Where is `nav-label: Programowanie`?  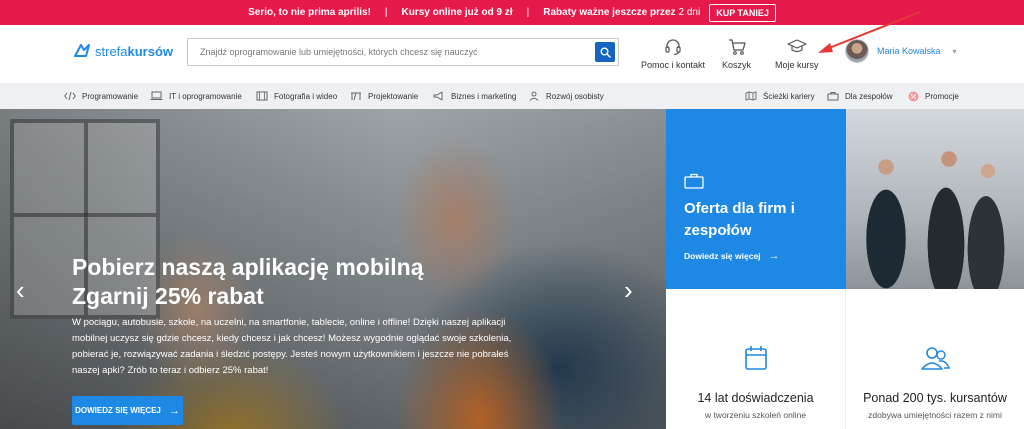 nav-label: Programowanie is located at coordinates (110, 96).